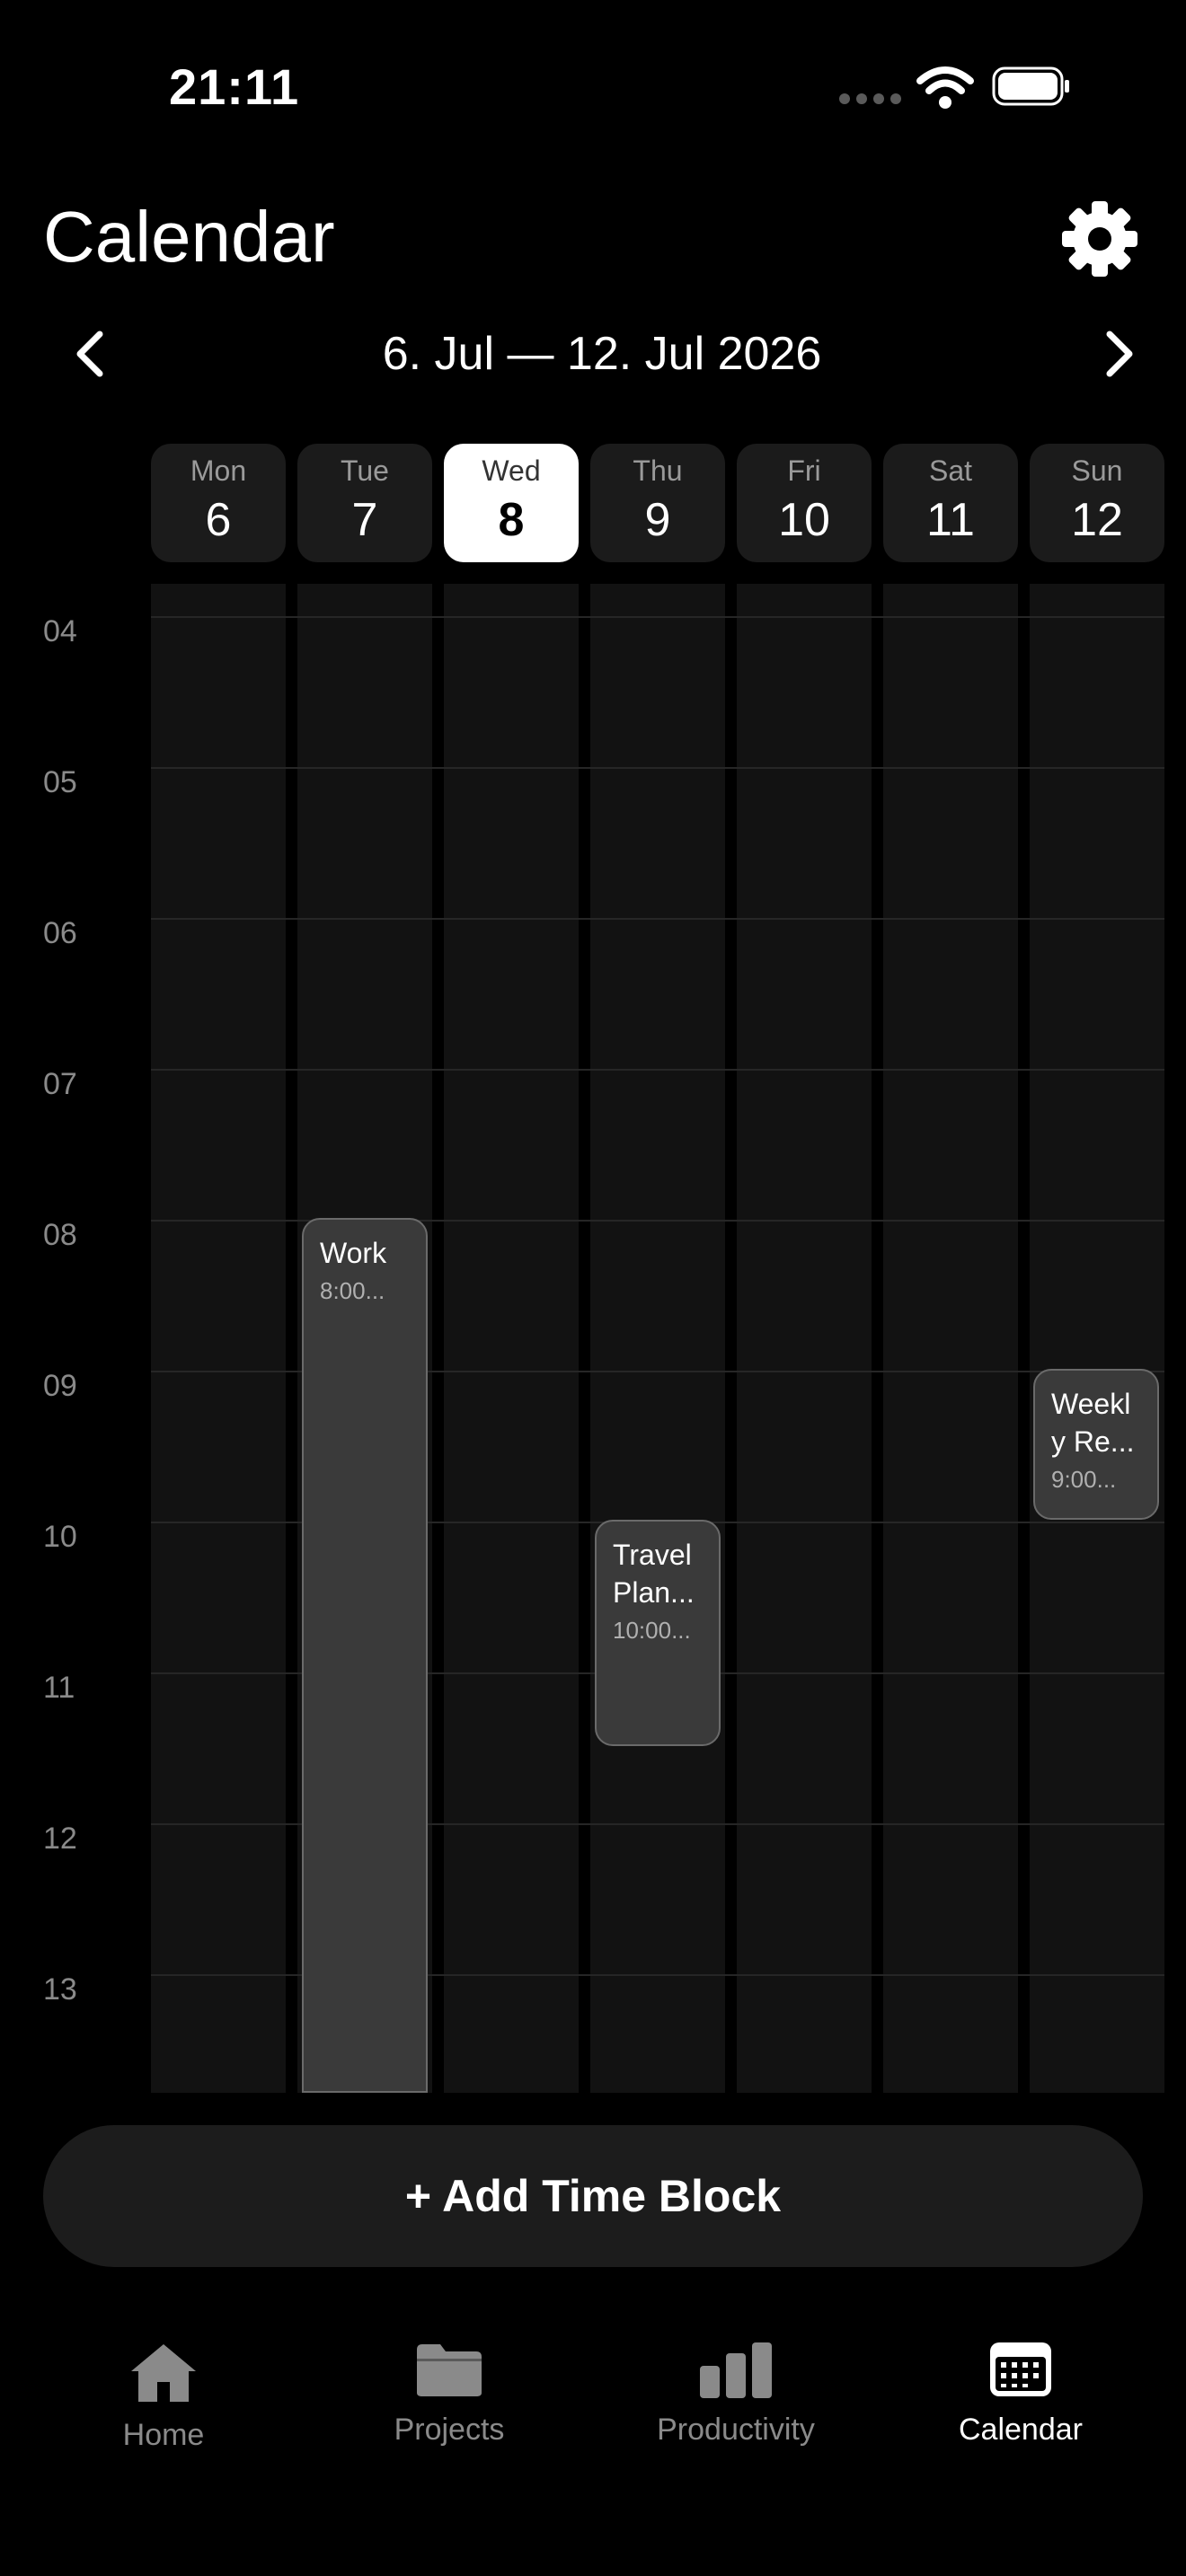 The width and height of the screenshot is (1186, 2576). What do you see at coordinates (804, 1338) in the screenshot?
I see `day-column-fri` at bounding box center [804, 1338].